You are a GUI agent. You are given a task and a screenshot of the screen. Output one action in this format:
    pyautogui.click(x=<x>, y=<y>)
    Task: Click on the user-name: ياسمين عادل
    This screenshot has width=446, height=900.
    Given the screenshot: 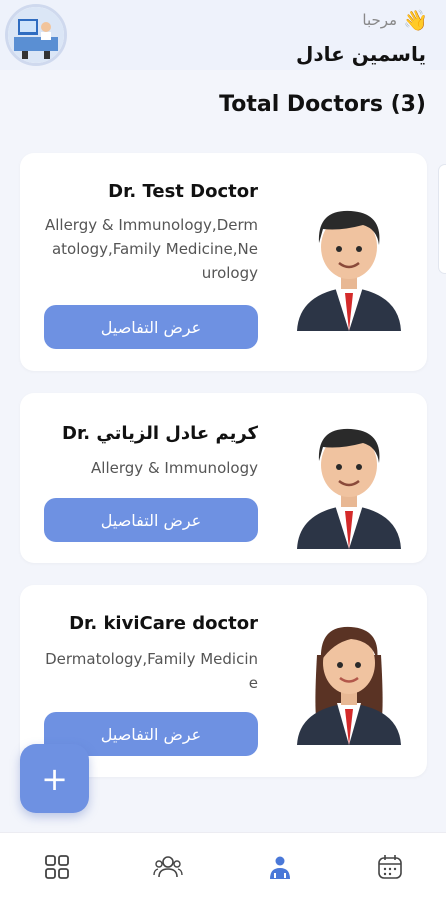 What is the action you would take?
    pyautogui.click(x=360, y=54)
    